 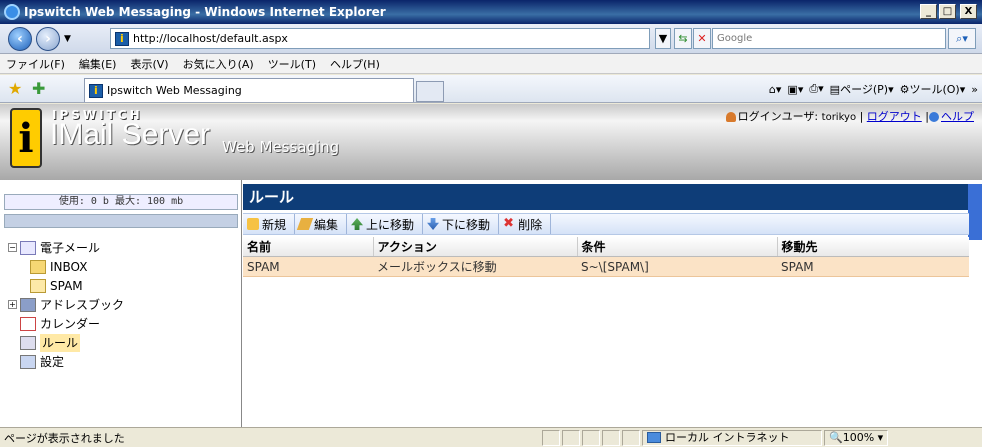 I want to click on col-condition: 条件, so click(x=676, y=247).